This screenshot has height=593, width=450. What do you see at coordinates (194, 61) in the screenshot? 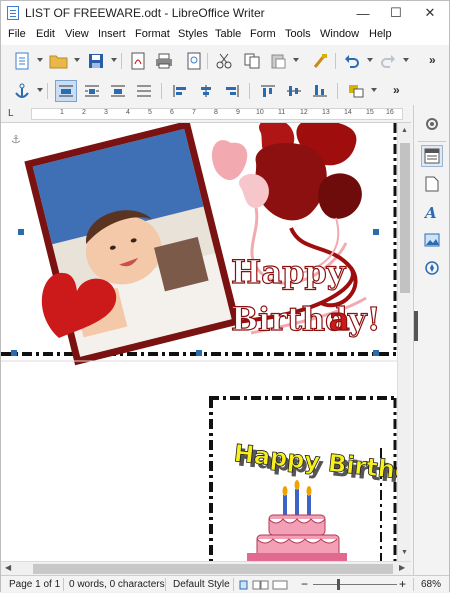
I see `print-preview-button` at bounding box center [194, 61].